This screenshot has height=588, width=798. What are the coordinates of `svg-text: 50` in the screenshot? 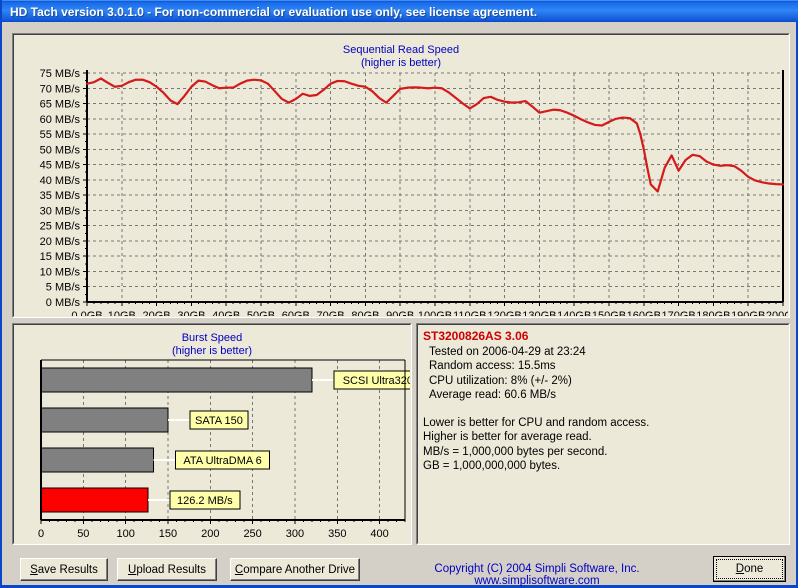 It's located at (83, 534).